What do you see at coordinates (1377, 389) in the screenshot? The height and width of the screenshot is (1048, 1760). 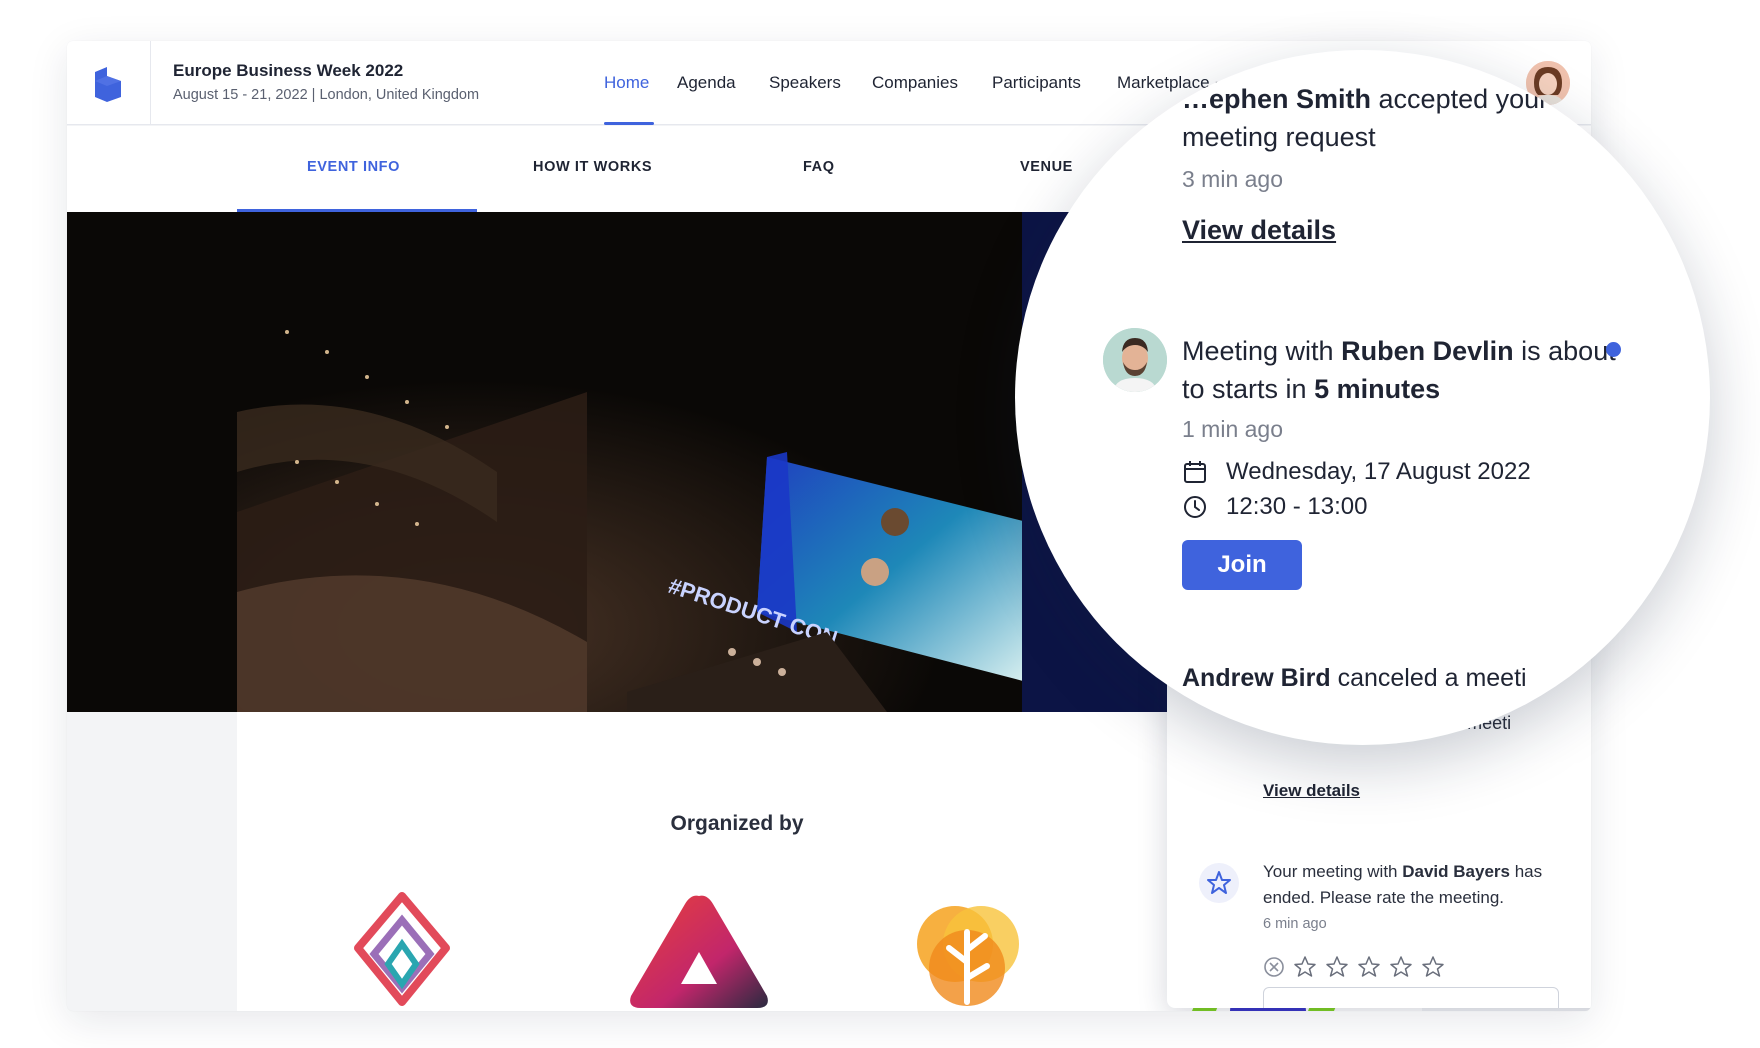 I see `notification-2-line2-bold: 5 minutes` at bounding box center [1377, 389].